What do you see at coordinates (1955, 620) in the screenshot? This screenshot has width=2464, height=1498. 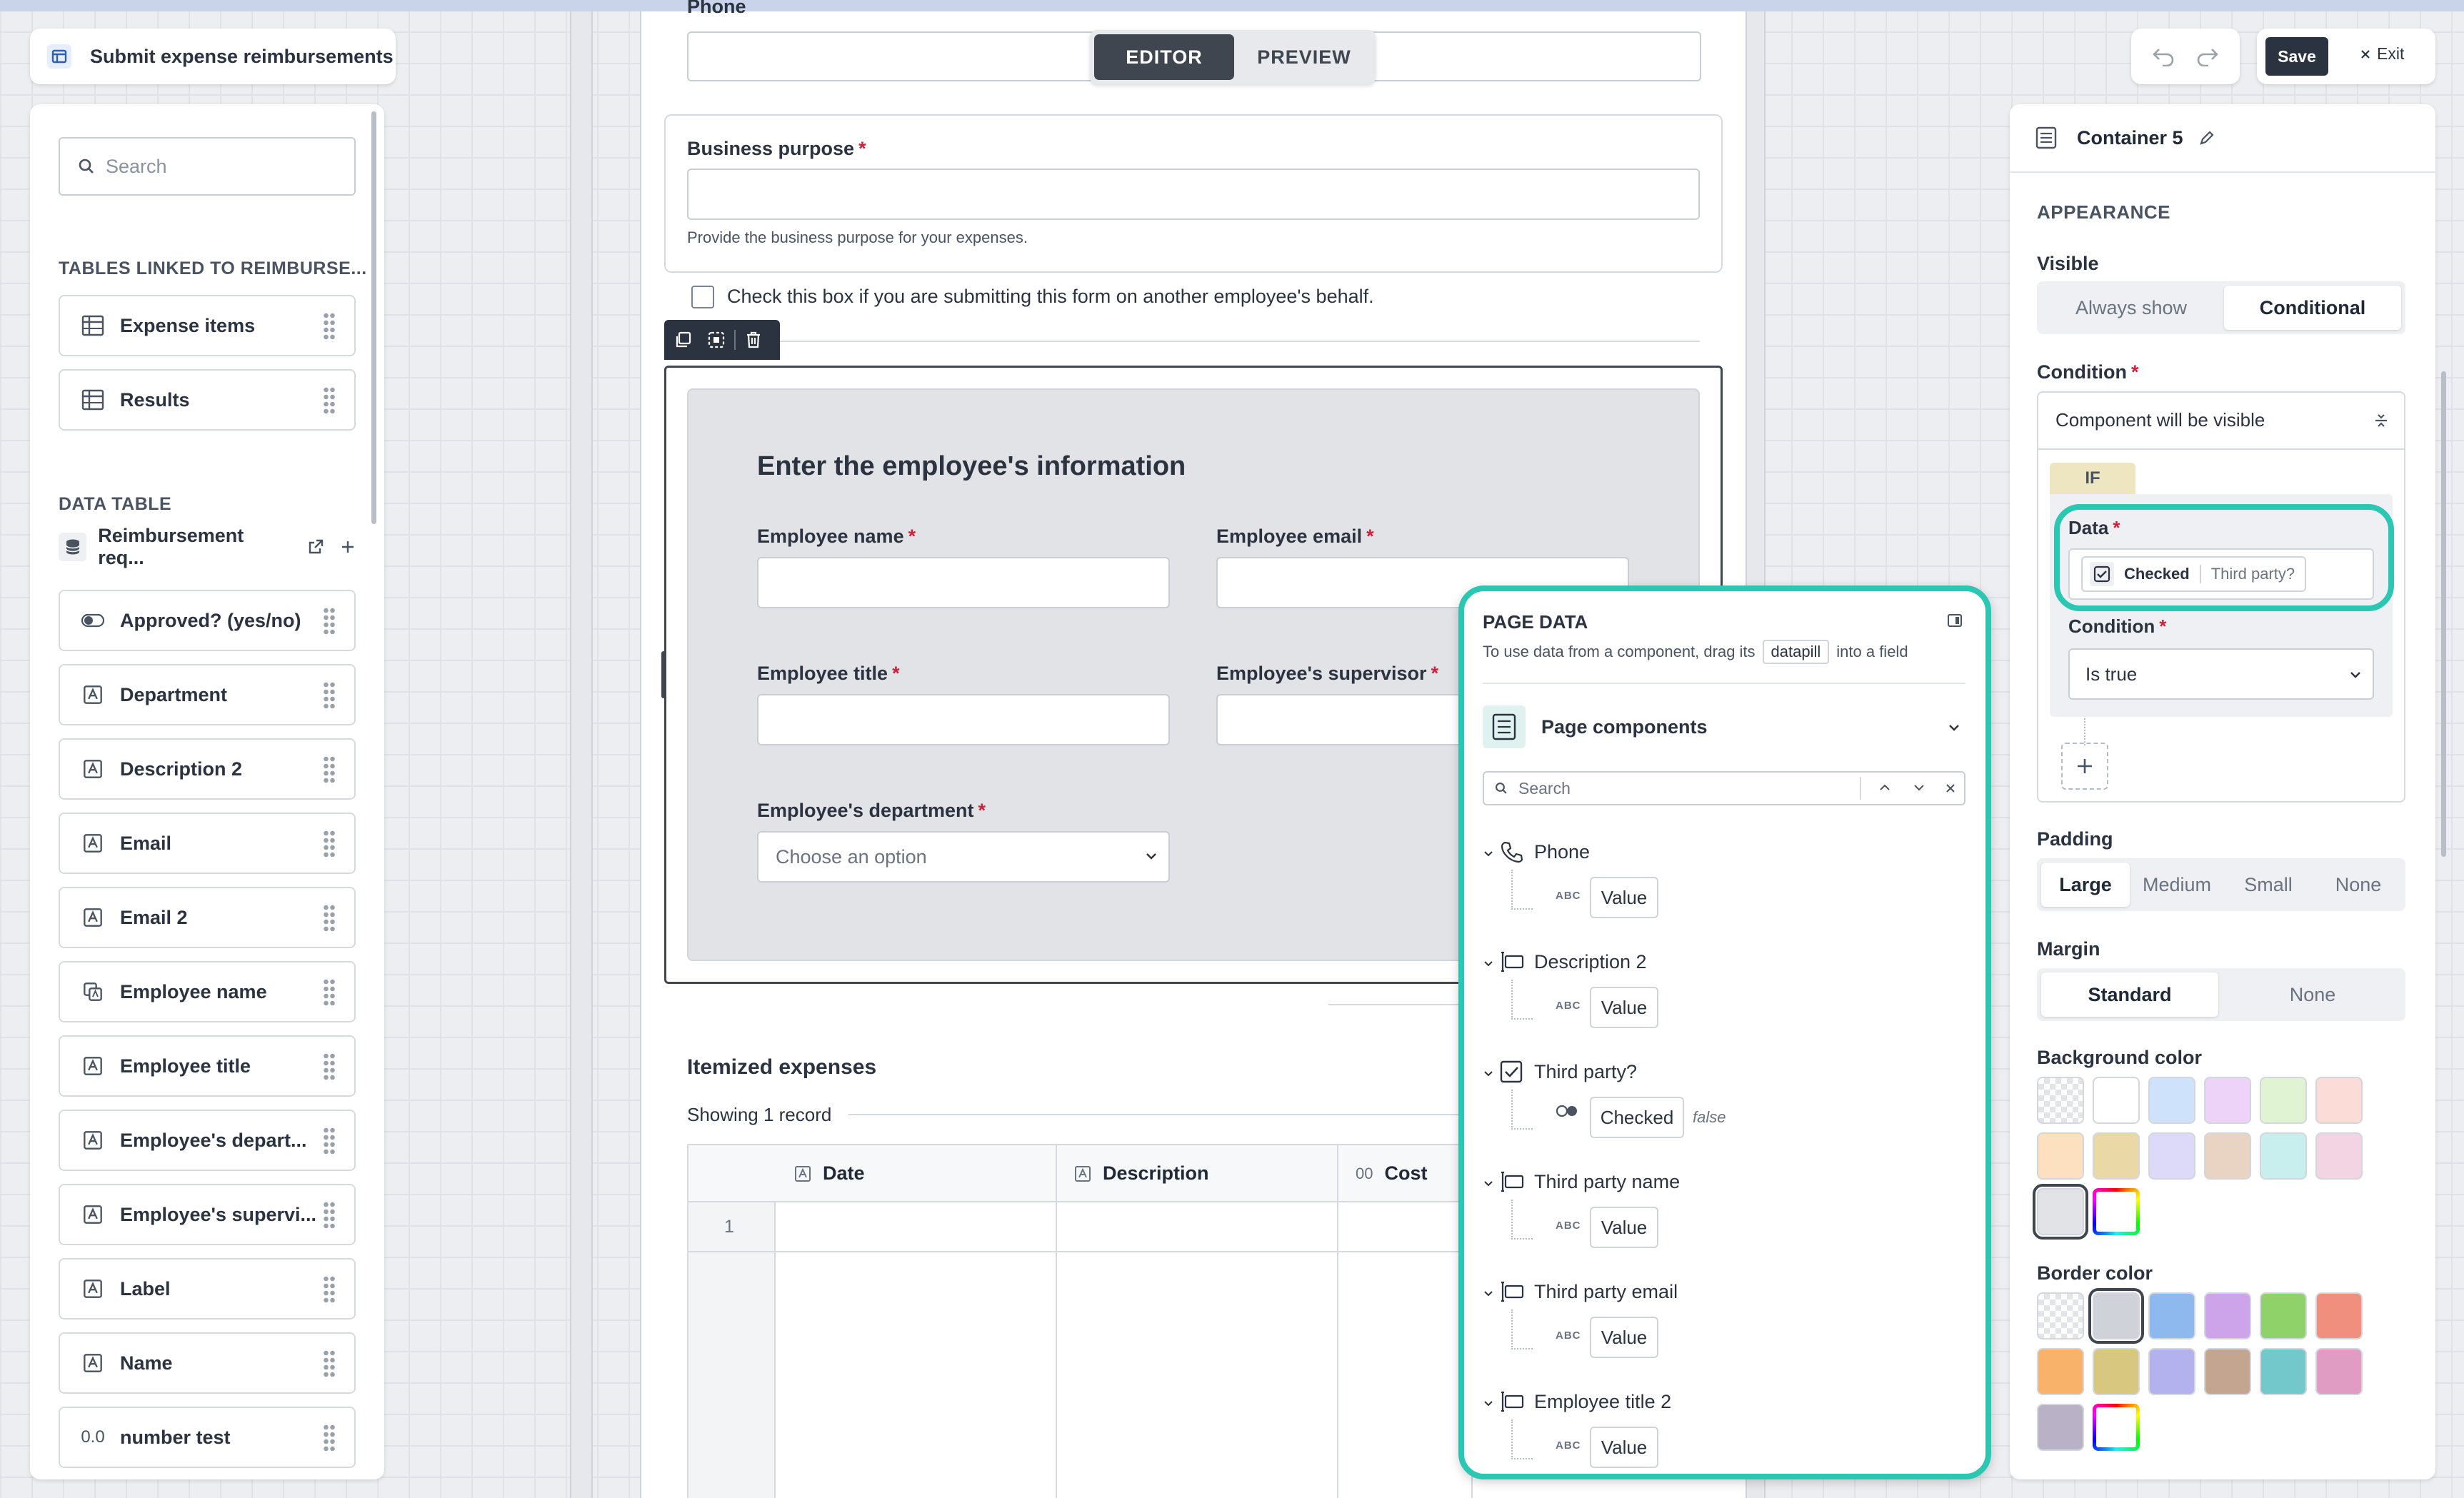 I see `dock-panel-icon` at bounding box center [1955, 620].